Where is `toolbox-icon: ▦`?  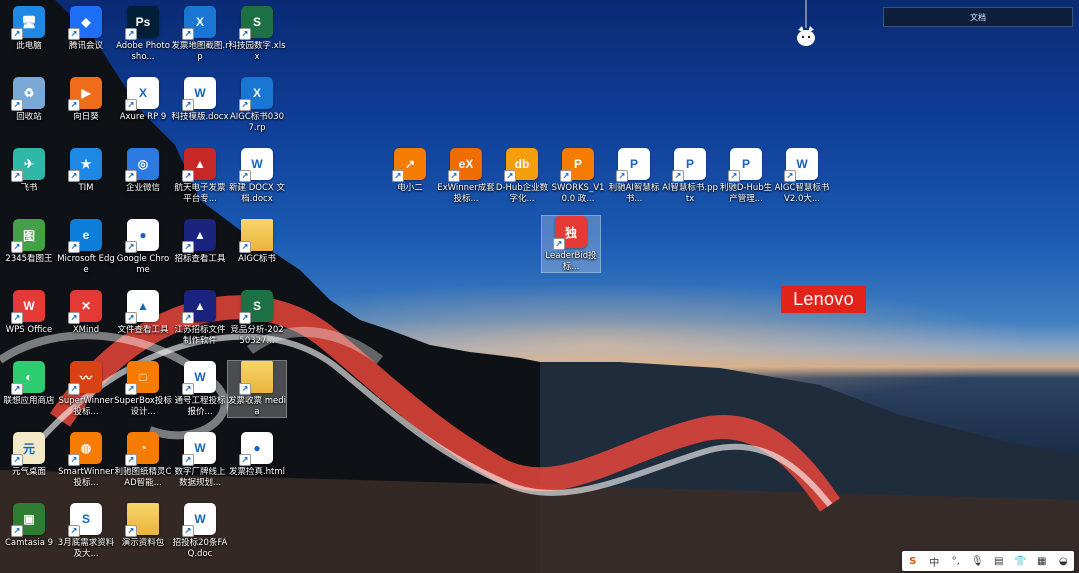
toolbox-icon: ▦ is located at coordinates (1042, 561).